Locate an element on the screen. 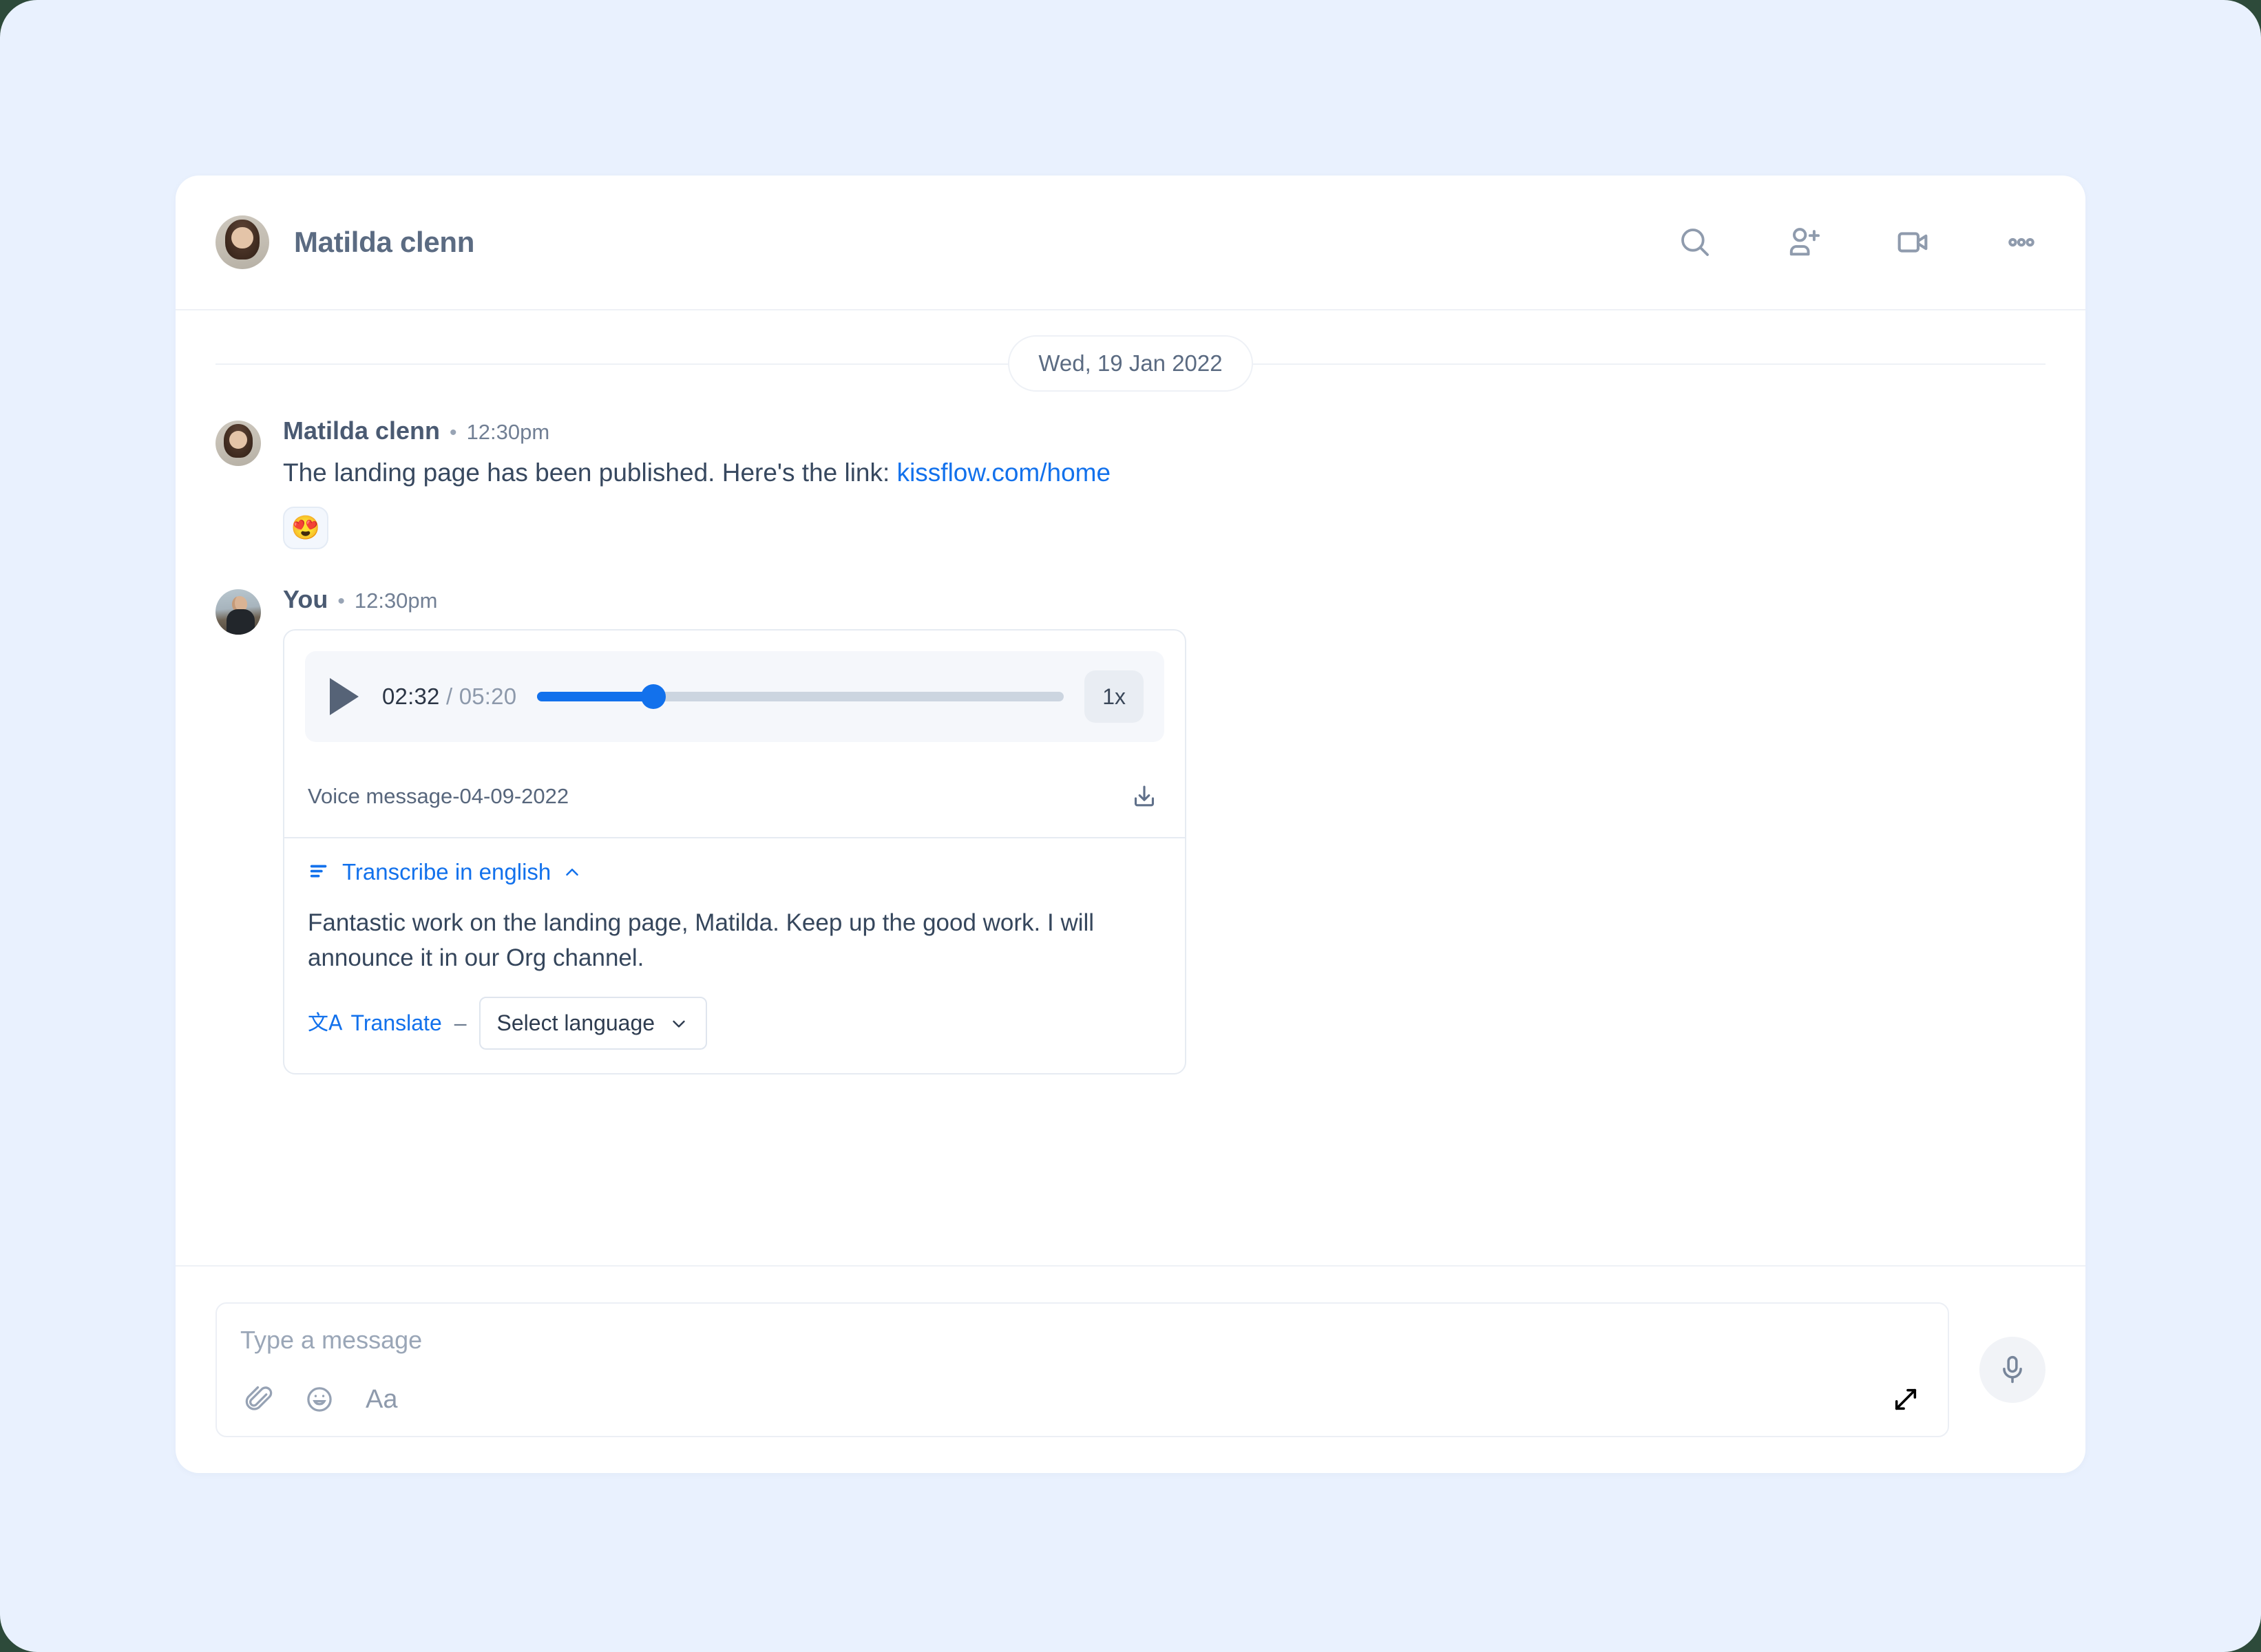 Image resolution: width=2261 pixels, height=1652 pixels. message-author: You is located at coordinates (305, 598).